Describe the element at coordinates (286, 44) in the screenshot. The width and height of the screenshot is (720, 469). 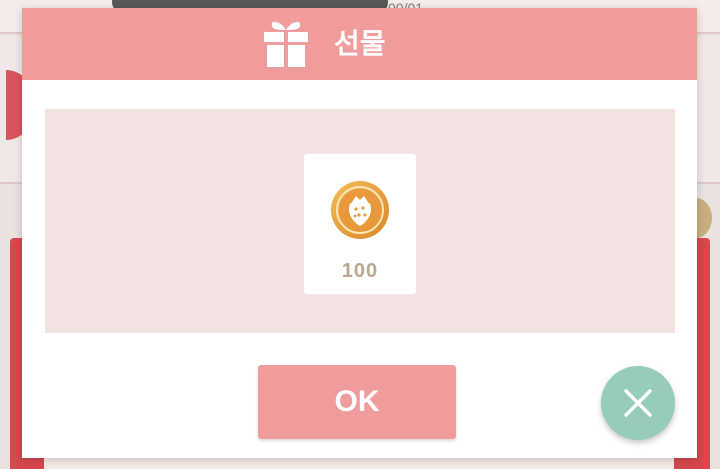
I see `gift-icon` at that location.